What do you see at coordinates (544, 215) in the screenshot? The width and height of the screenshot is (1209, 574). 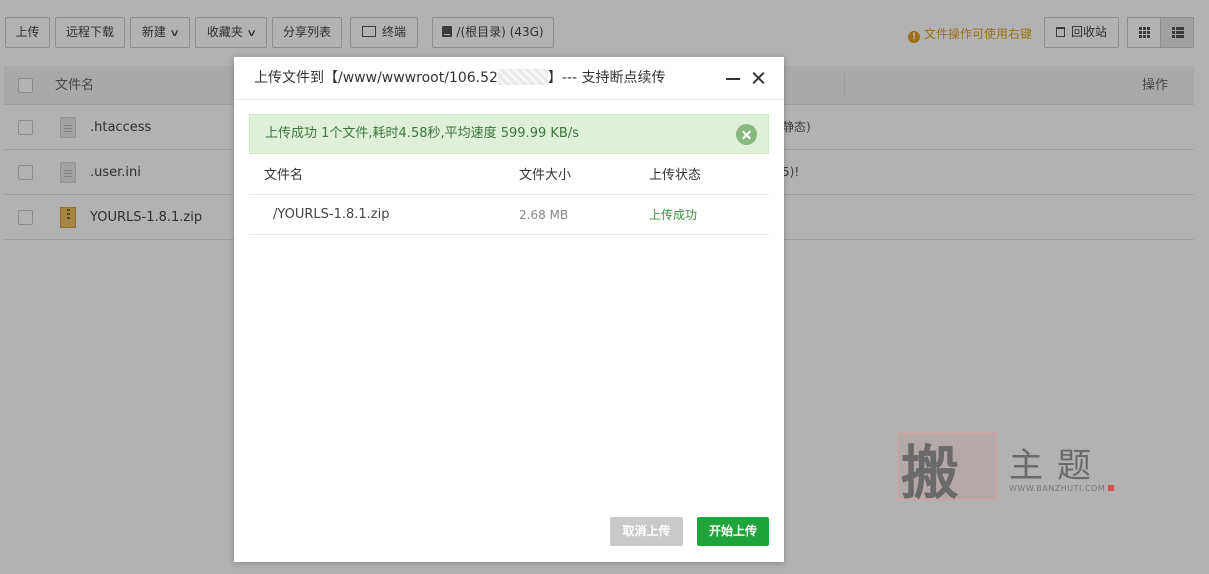 I see `upload-file-size: 2.68 MB` at bounding box center [544, 215].